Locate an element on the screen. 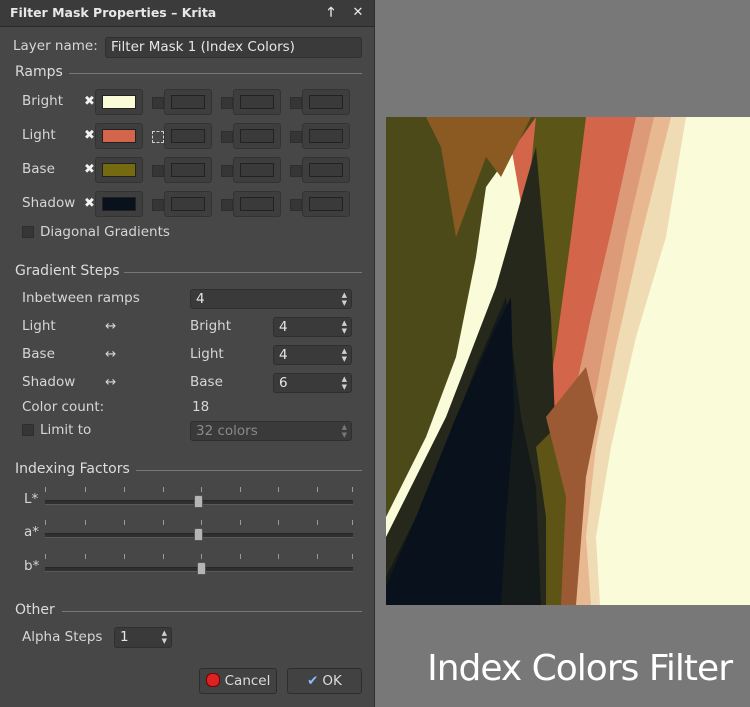  ramp-color-light is located at coordinates (119, 136).